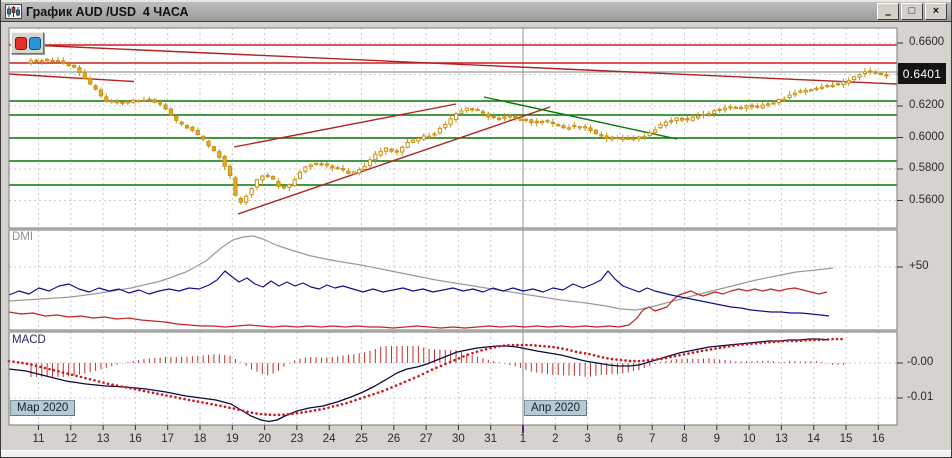  What do you see at coordinates (846, 439) in the screenshot?
I see `time-axis-label: 15` at bounding box center [846, 439].